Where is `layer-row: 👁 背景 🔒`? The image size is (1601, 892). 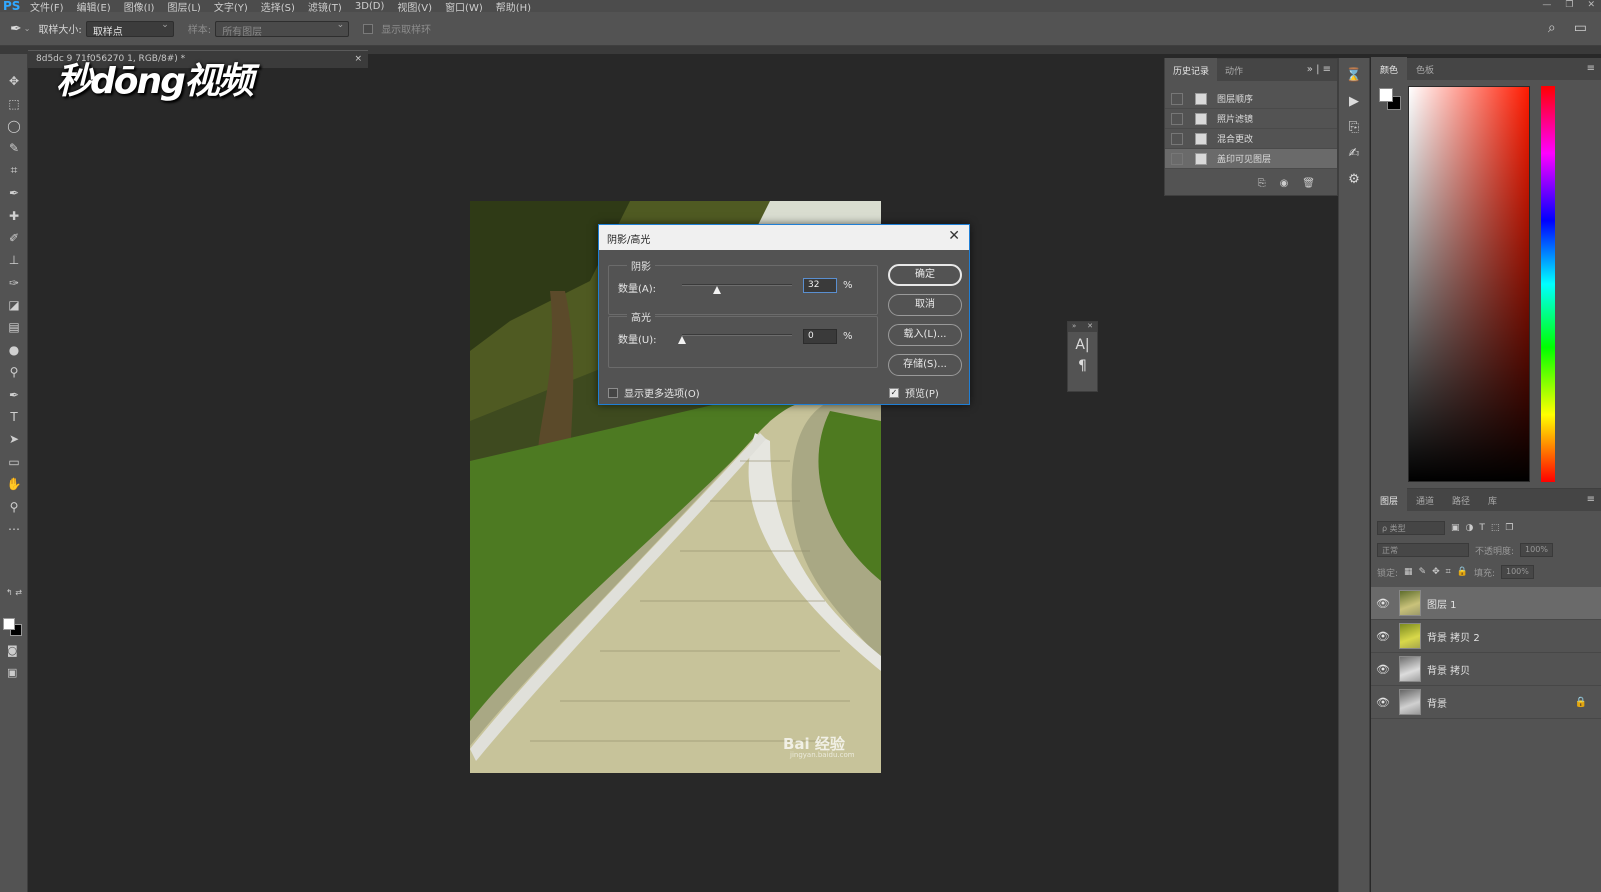
layer-row: 👁 背景 🔒 is located at coordinates (1486, 702).